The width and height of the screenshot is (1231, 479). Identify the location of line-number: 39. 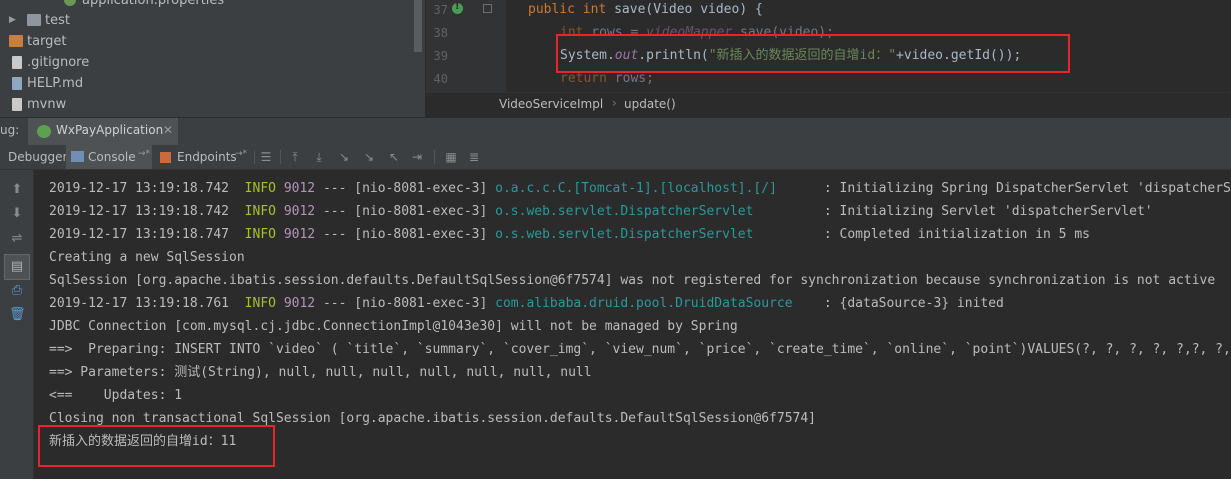
(440, 56).